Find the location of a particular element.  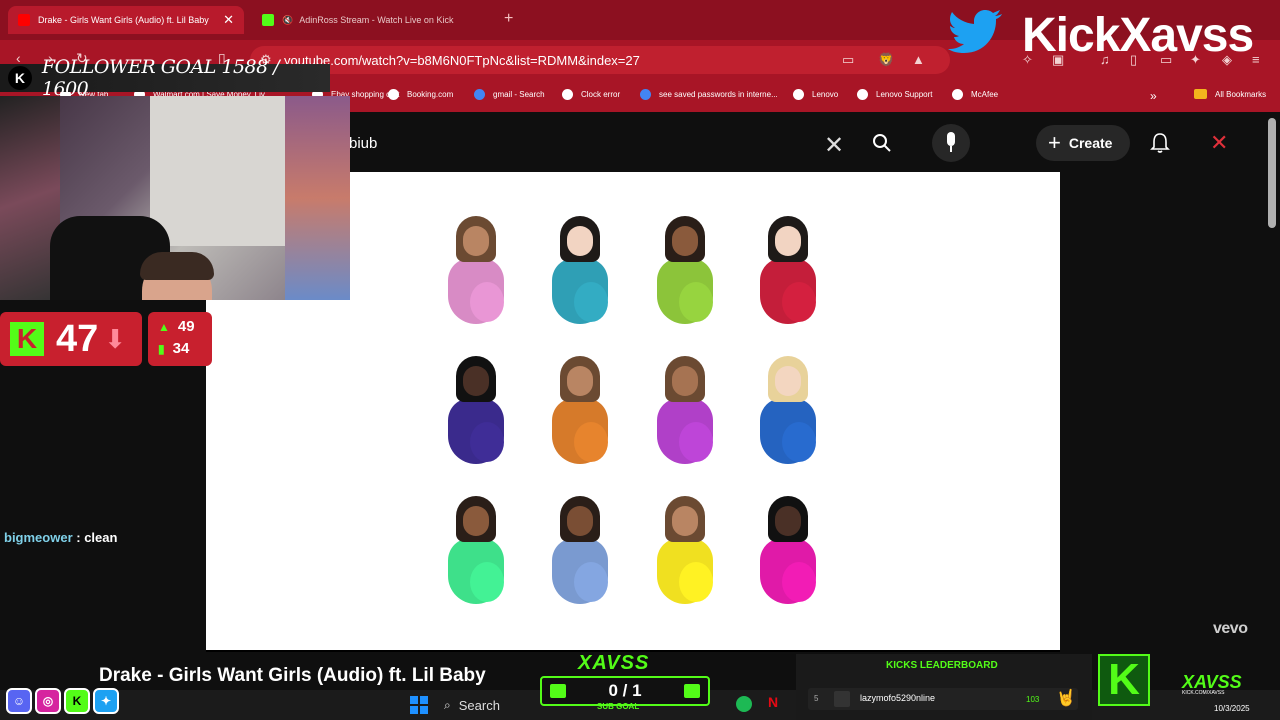

clear-search-icon: ✕ is located at coordinates (834, 145).